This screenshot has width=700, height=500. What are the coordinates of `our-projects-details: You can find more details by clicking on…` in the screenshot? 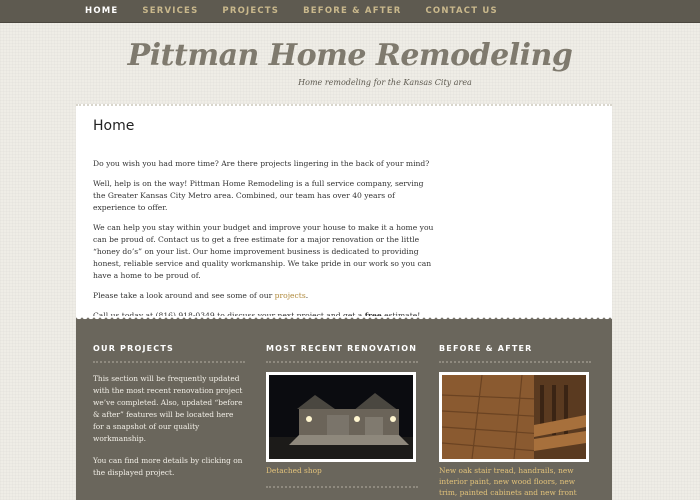 It's located at (168, 466).